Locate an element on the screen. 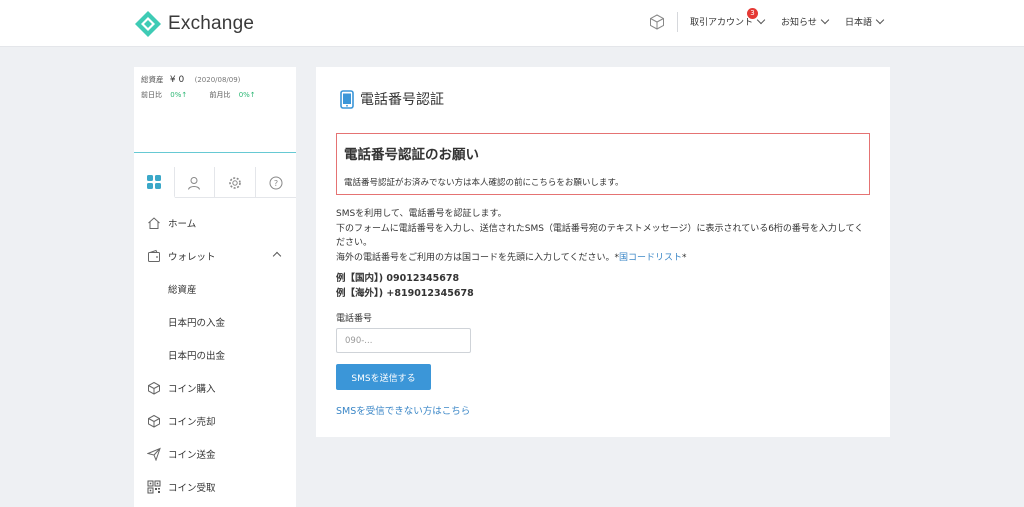 The width and height of the screenshot is (1024, 507). dashboard-icon is located at coordinates (153, 181).